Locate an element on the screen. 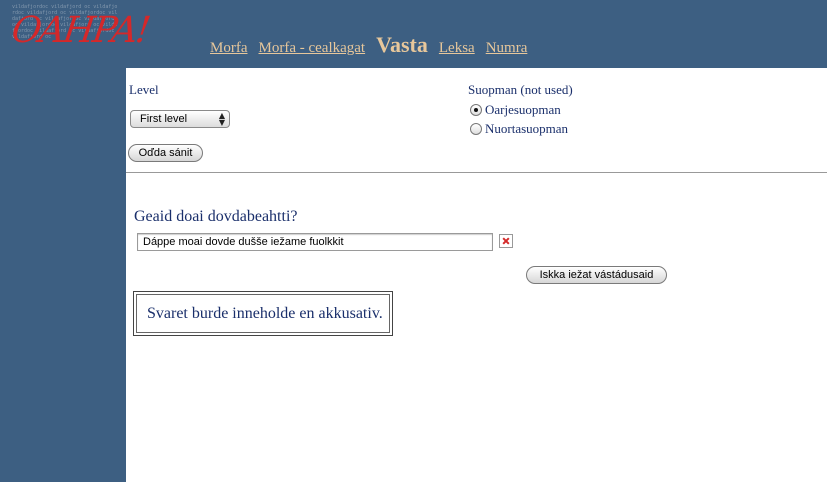 This screenshot has width=827, height=482. radio-checked-icon is located at coordinates (476, 110).